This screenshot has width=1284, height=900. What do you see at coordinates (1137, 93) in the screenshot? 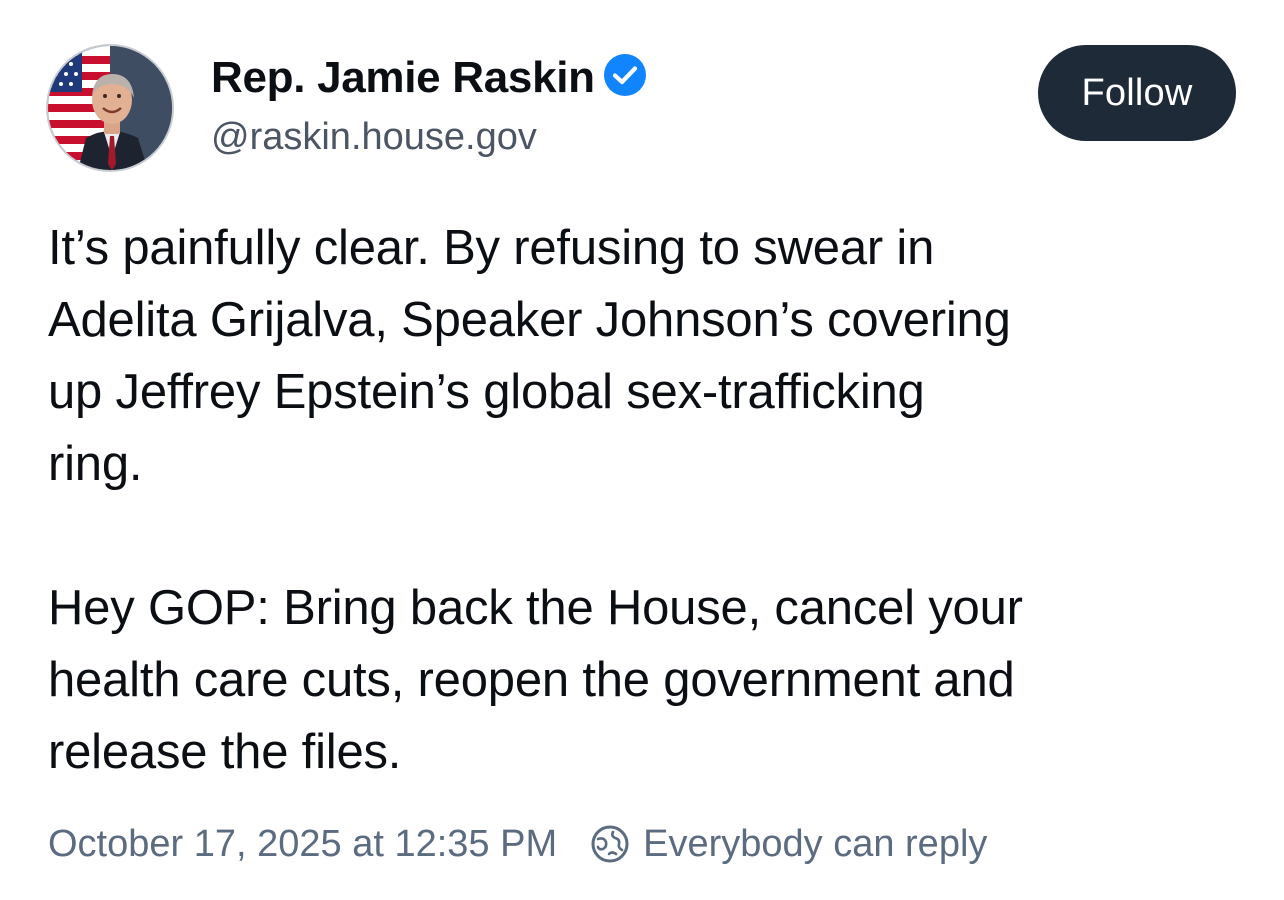
I see `follow-button: Follow` at bounding box center [1137, 93].